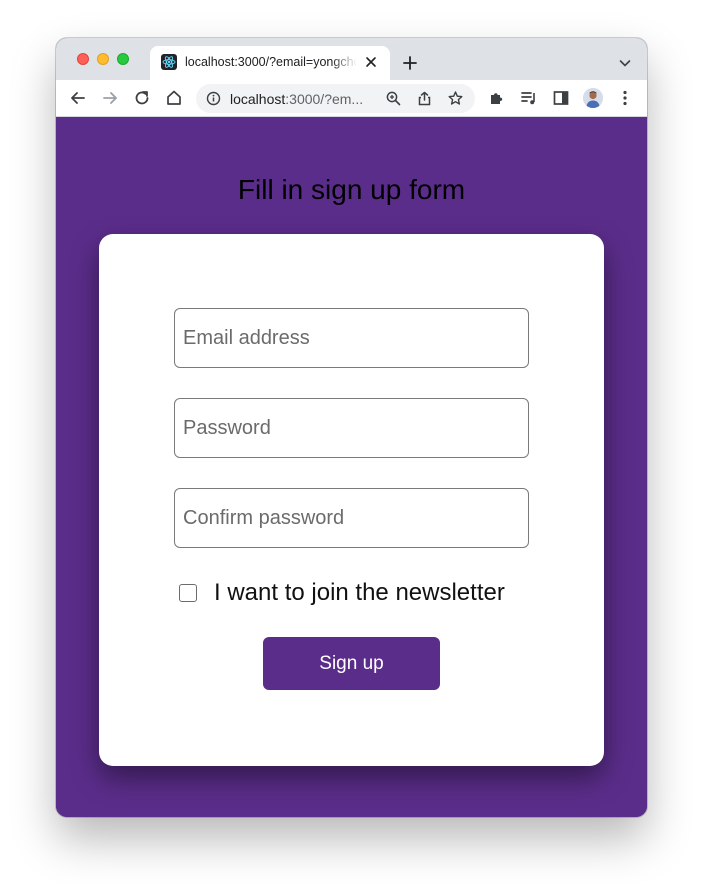 The image size is (703, 891). I want to click on kebab-menu-icon, so click(625, 98).